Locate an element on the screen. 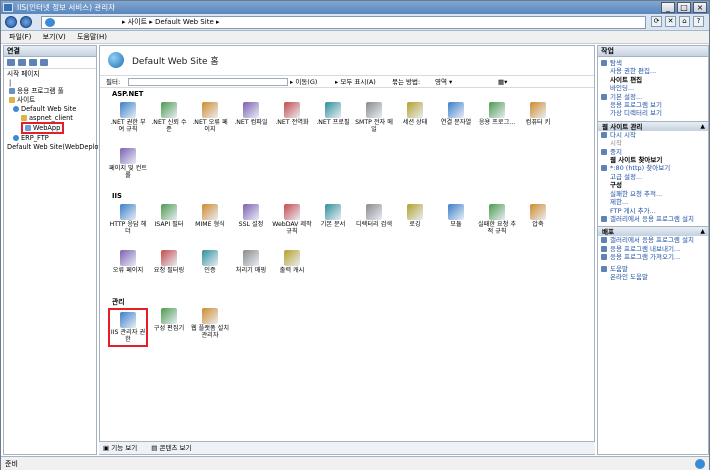 The width and height of the screenshot is (710, 471). feature-aspnet-4: .NET 전역화 is located at coordinates (292, 114).